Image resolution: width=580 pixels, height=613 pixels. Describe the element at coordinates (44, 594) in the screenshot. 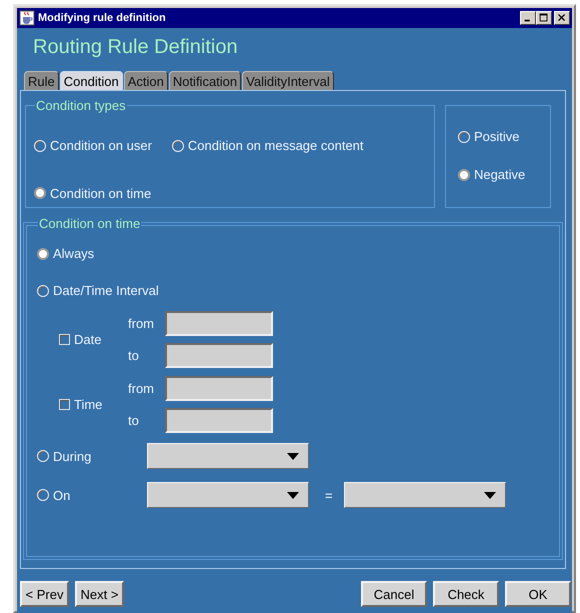

I see `dialog-button: < Prev` at that location.